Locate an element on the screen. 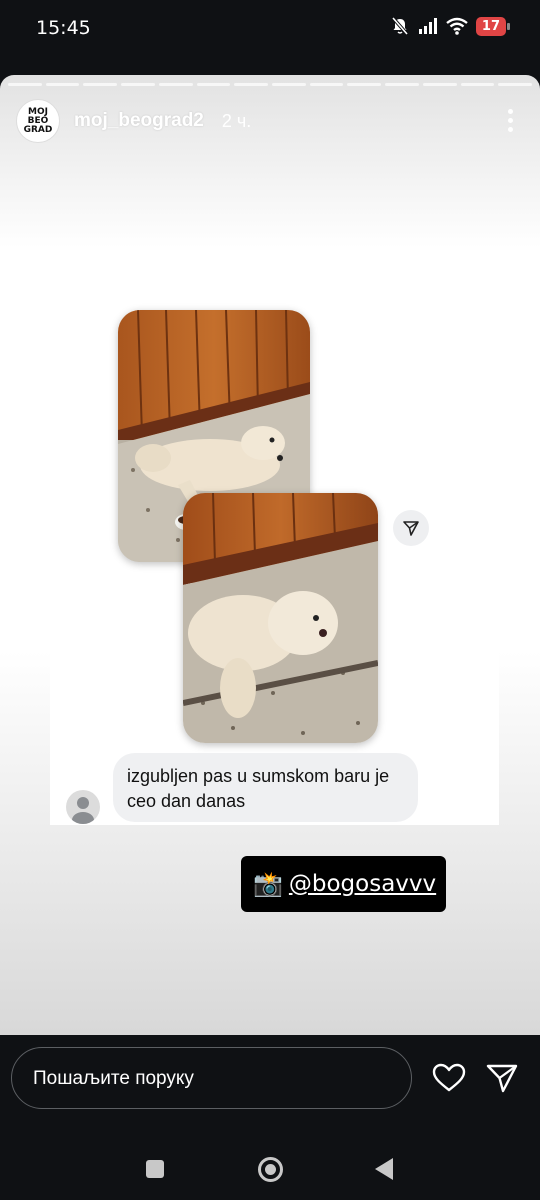 The width and height of the screenshot is (540, 1200). signal-icon is located at coordinates (427, 26).